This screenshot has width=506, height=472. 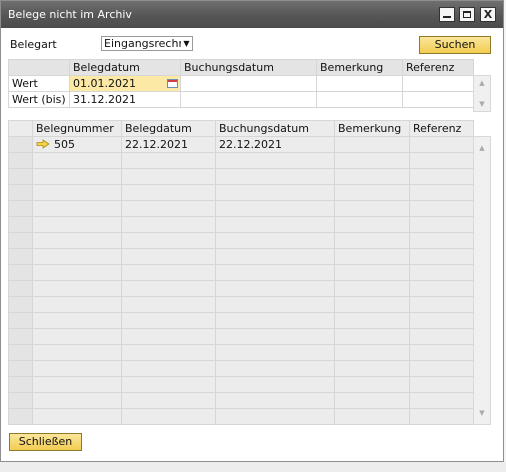 What do you see at coordinates (455, 45) in the screenshot?
I see `search-button: Suchen` at bounding box center [455, 45].